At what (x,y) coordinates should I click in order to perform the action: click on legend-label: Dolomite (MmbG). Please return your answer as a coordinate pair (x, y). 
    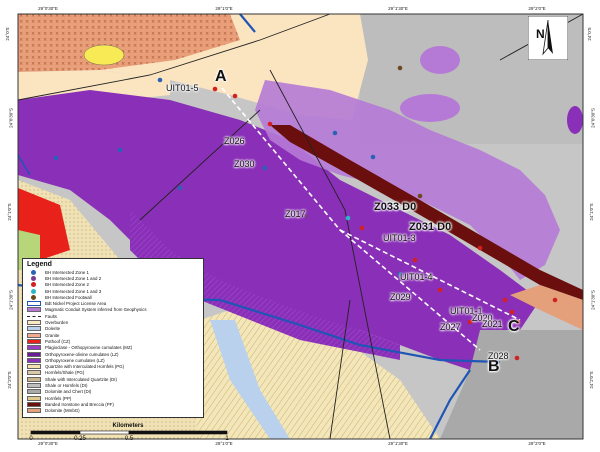
    Looking at the image, I should click on (62, 411).